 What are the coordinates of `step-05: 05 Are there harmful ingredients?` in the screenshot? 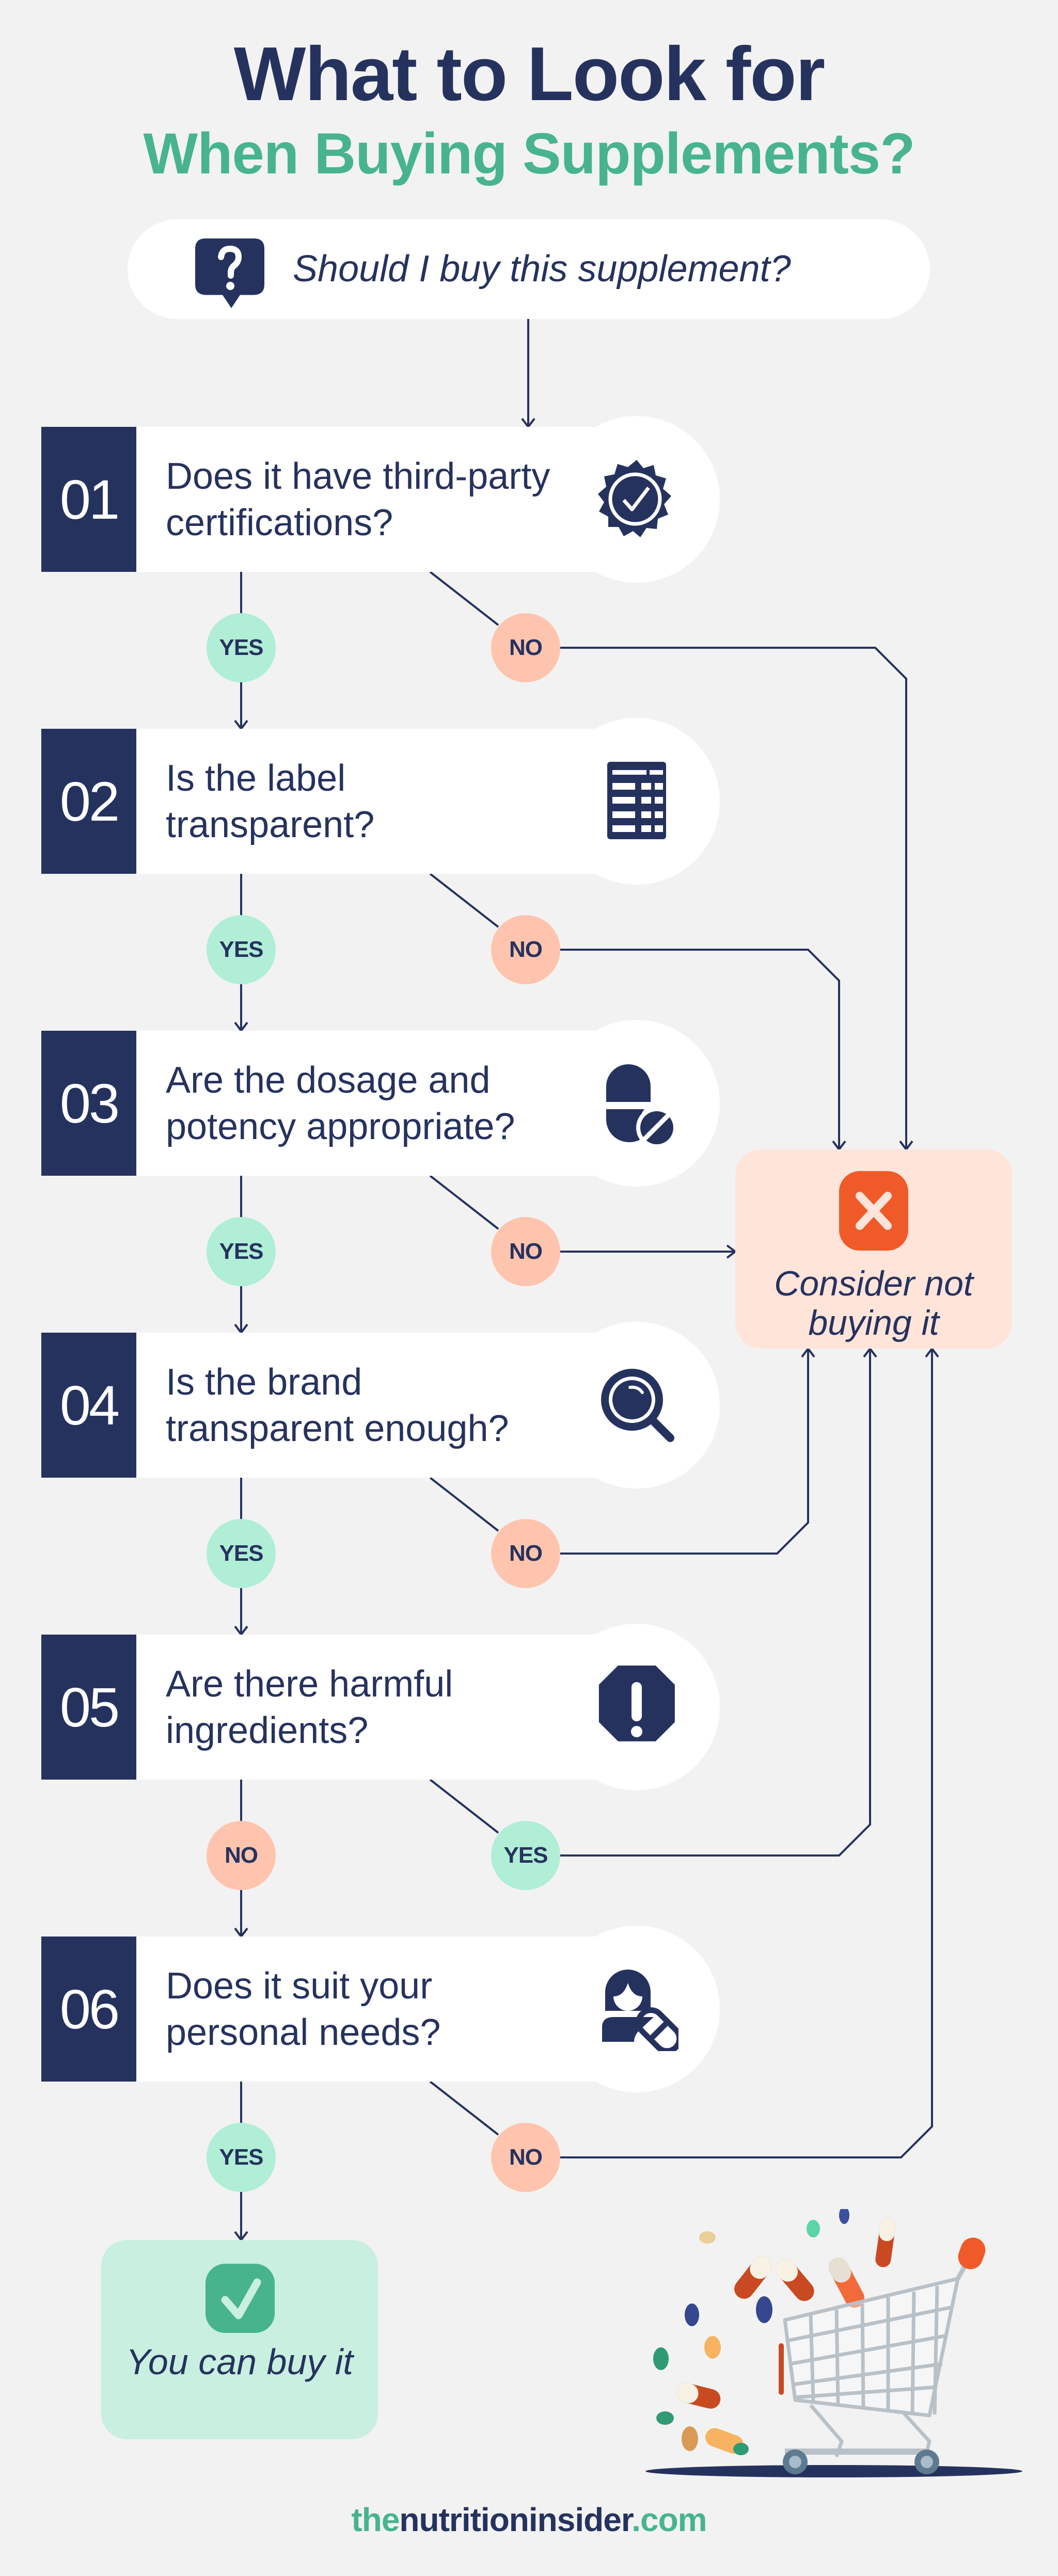 It's located at (402, 1707).